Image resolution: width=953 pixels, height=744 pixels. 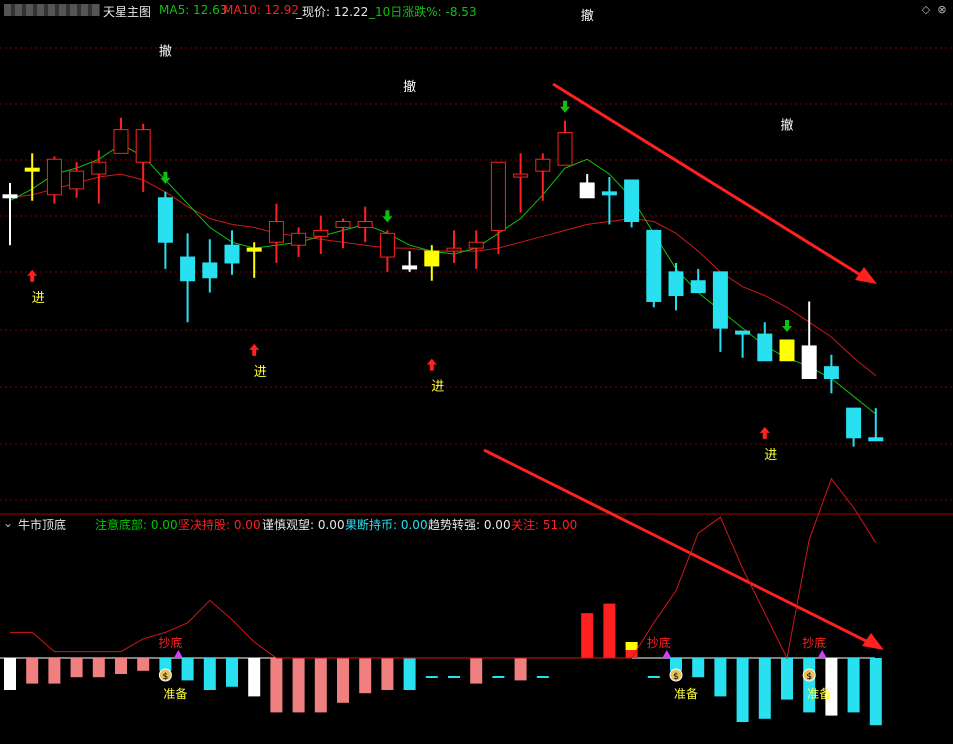 What do you see at coordinates (686, 694) in the screenshot?
I see `ready-label-1: 准备` at bounding box center [686, 694].